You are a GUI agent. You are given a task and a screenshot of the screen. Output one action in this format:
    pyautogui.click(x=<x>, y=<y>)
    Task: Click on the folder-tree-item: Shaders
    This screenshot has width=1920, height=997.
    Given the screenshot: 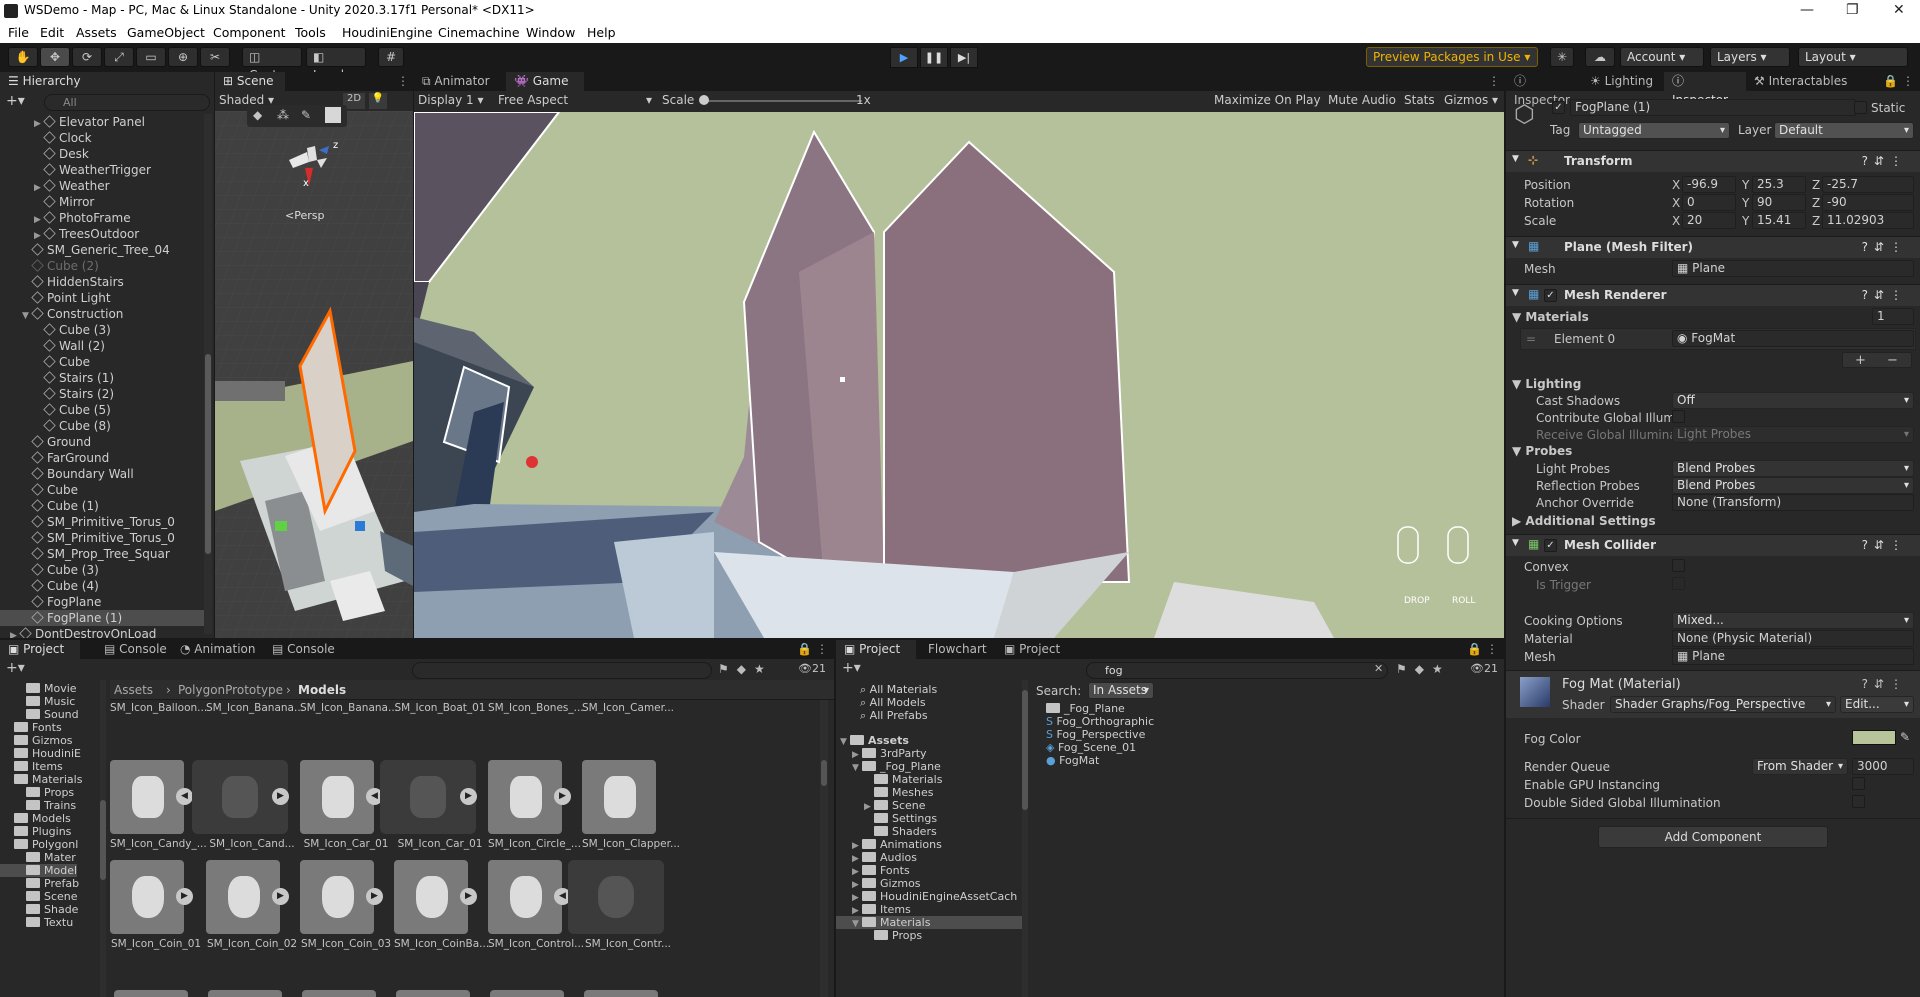 What is the action you would take?
    pyautogui.click(x=929, y=831)
    